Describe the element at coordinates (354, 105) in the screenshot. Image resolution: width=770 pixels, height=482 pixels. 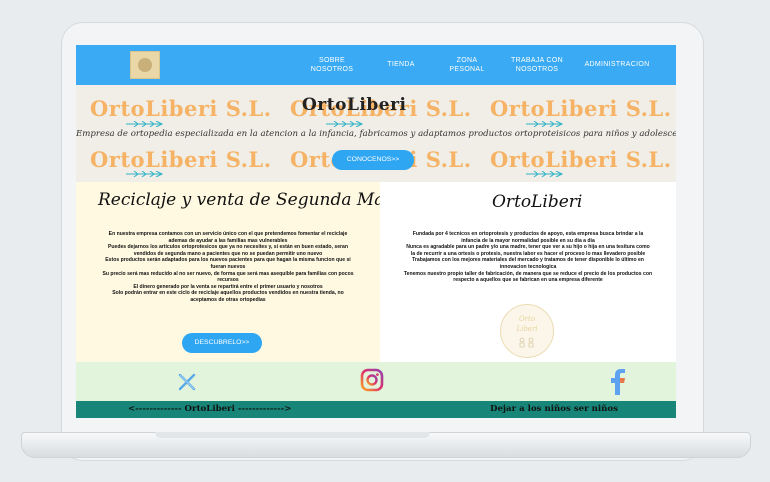
I see `hero-title: OrtoLiberi` at that location.